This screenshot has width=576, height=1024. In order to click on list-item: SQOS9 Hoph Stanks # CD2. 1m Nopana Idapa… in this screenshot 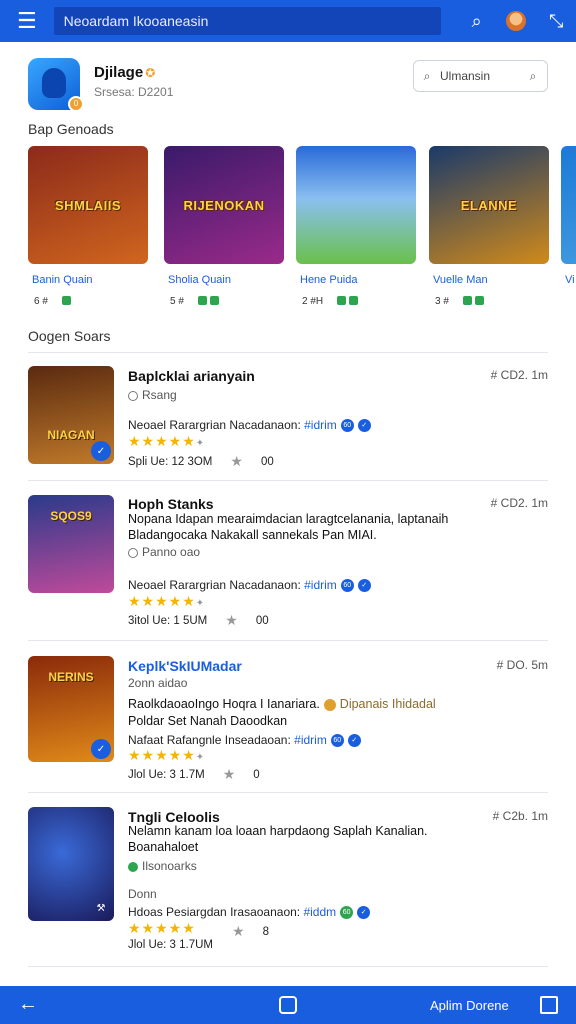, I will do `click(288, 561)`.